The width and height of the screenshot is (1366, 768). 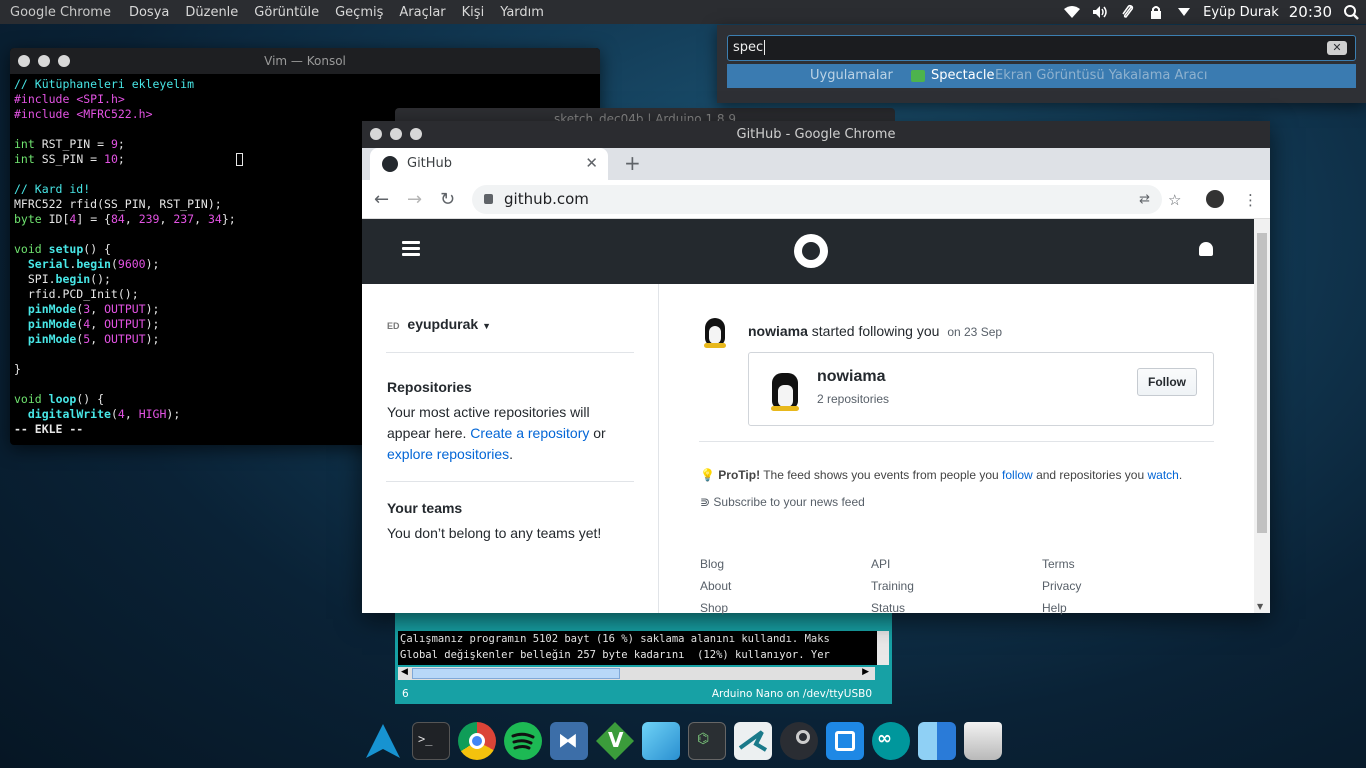 I want to click on menu-yardim: Yardım, so click(x=522, y=12).